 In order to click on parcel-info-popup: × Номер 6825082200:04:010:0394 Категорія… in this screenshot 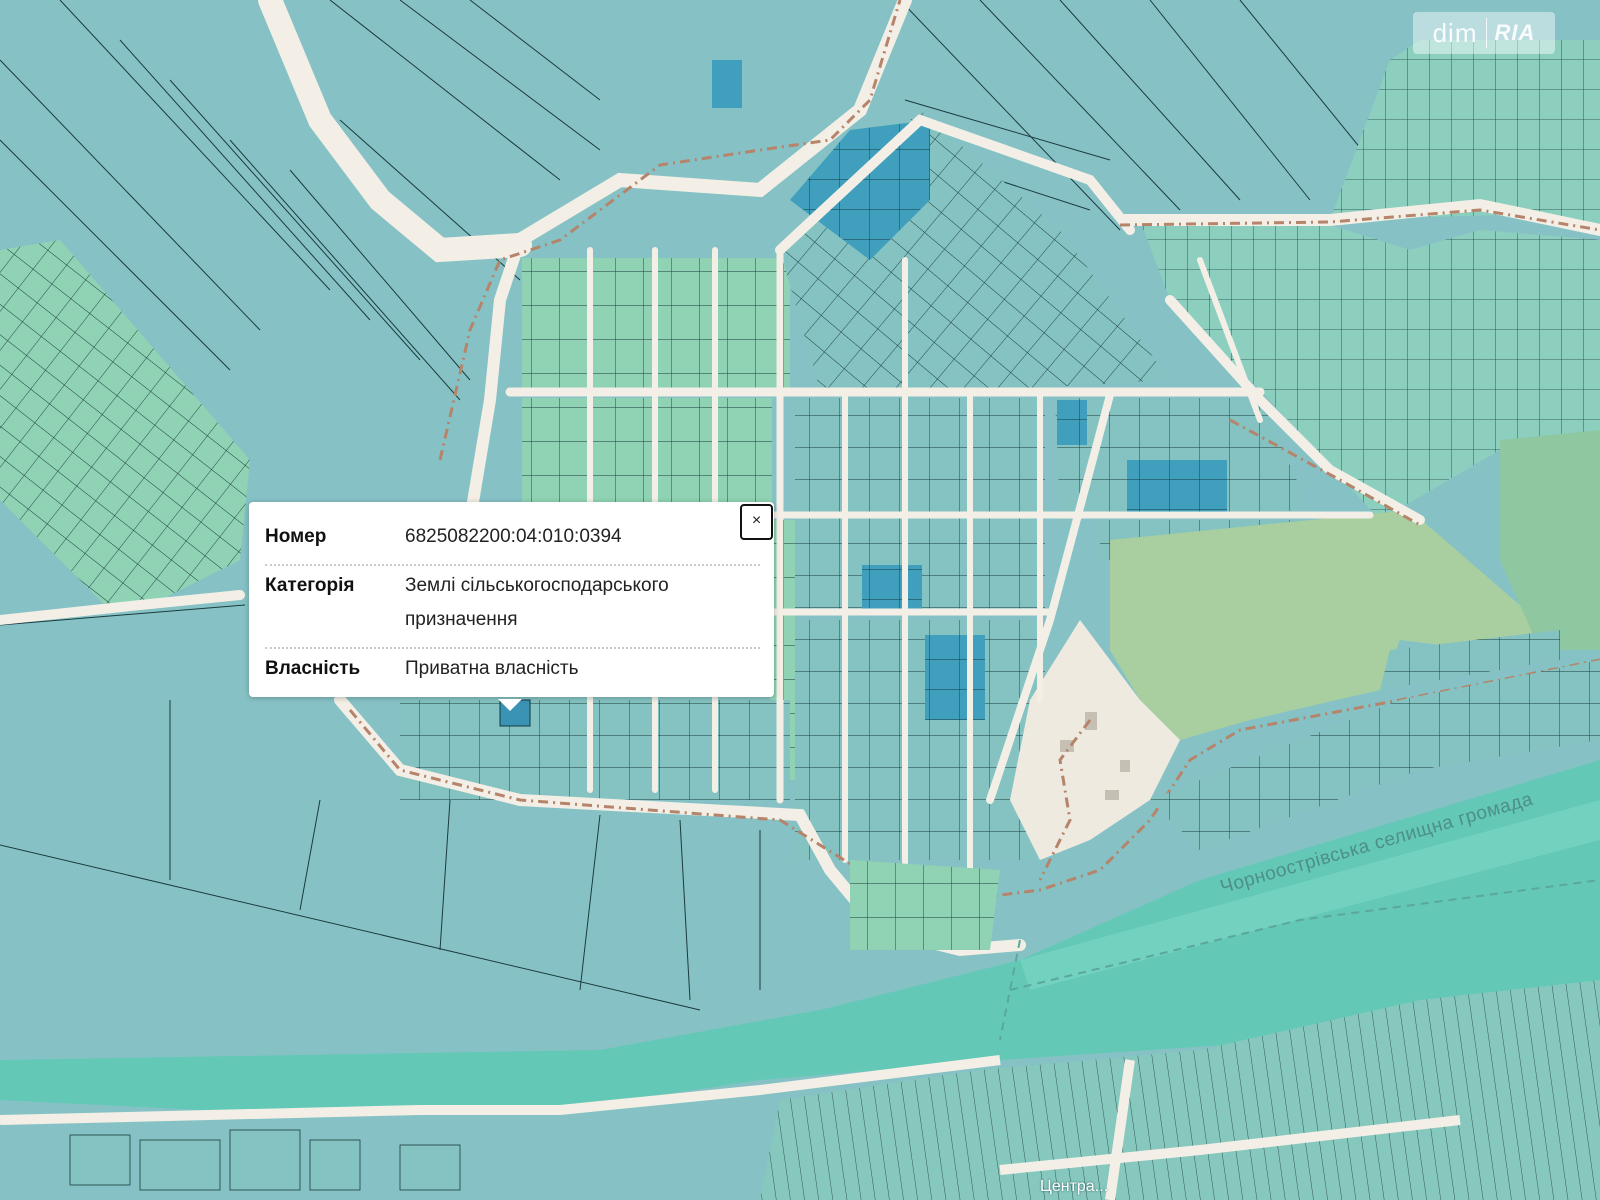, I will do `click(511, 606)`.